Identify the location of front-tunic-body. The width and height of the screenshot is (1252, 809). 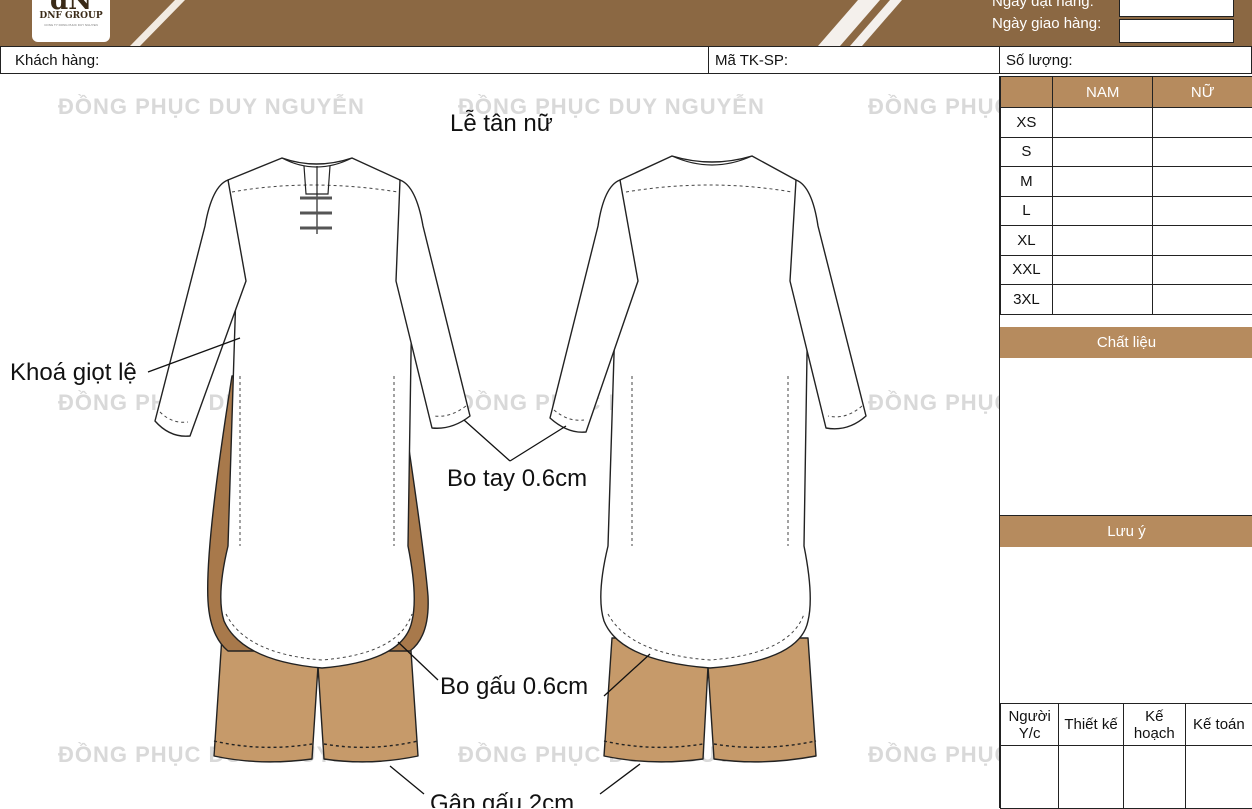
(317, 413).